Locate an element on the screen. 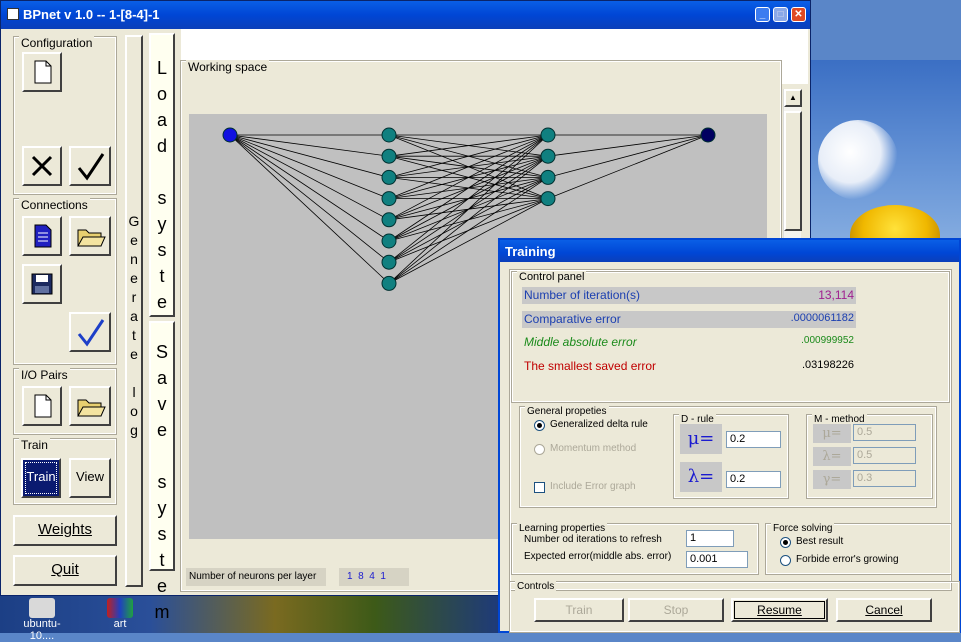  new-connections-button is located at coordinates (42, 236).